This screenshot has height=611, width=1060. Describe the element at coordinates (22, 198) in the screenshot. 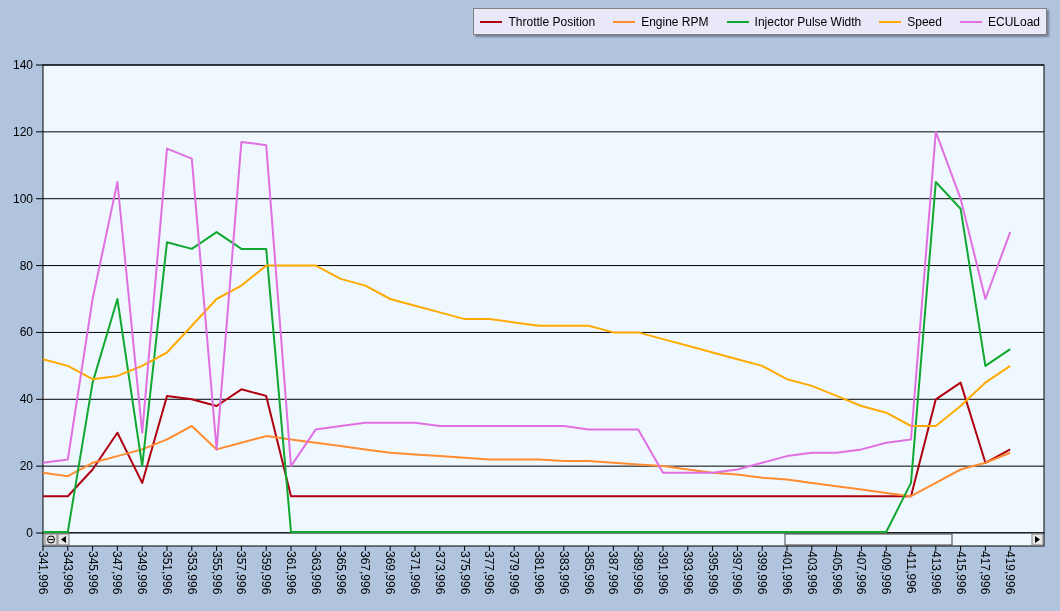

I see `y-tick-label: 100` at that location.